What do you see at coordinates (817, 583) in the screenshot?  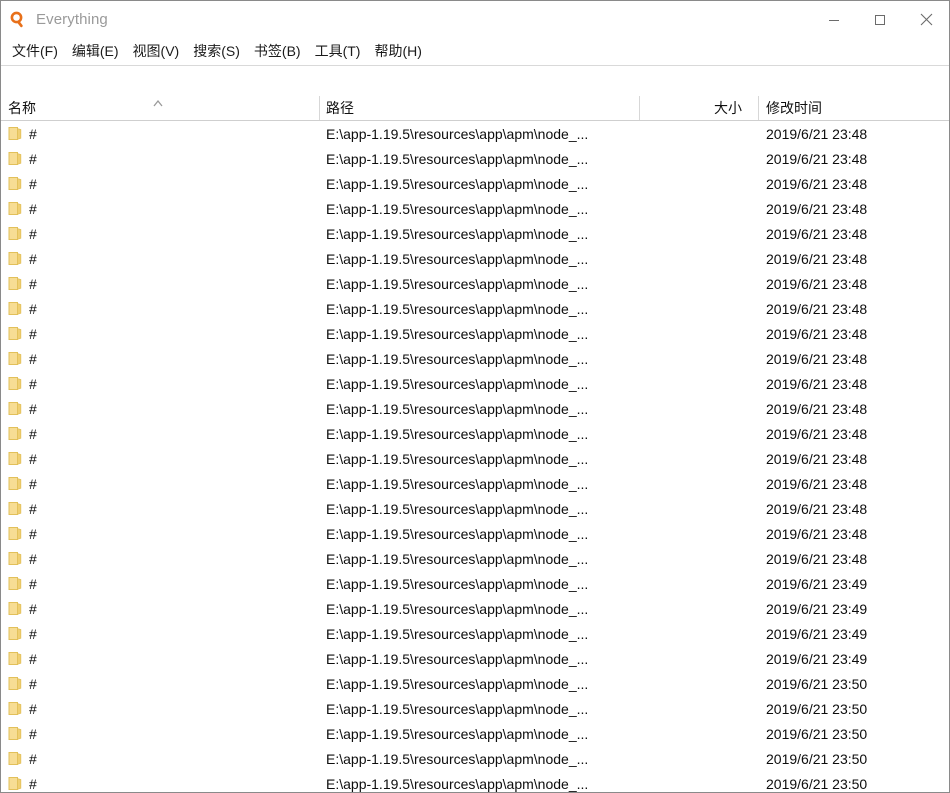 I see `cell-date: 2019/6/21 23:49` at bounding box center [817, 583].